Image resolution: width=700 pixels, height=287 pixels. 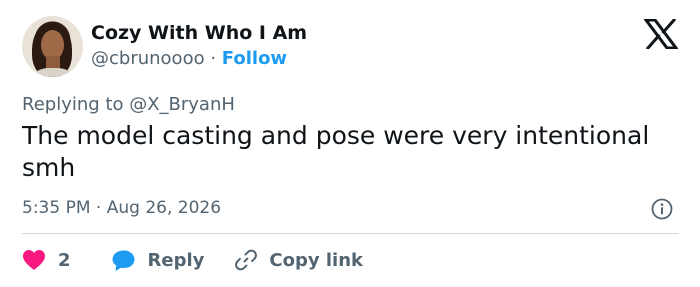 I want to click on author-handle-row: @cbrunoooo · Follow, so click(x=189, y=58).